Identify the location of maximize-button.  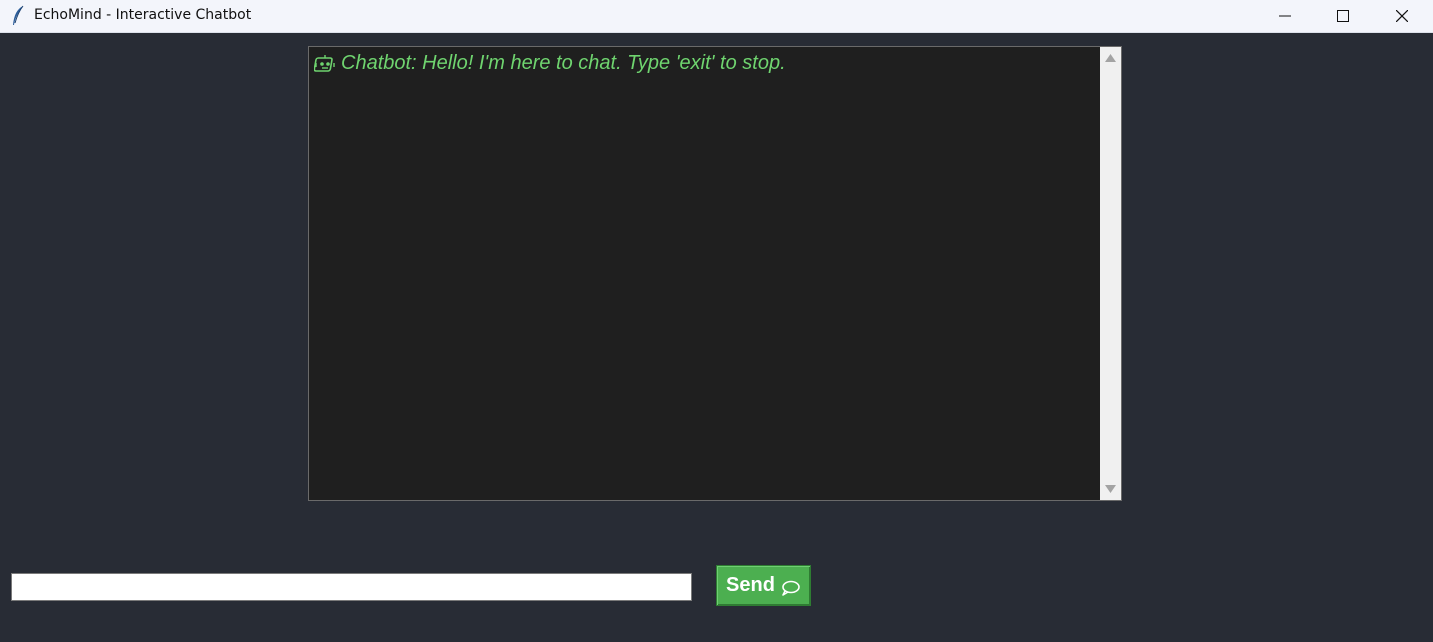
(1343, 16).